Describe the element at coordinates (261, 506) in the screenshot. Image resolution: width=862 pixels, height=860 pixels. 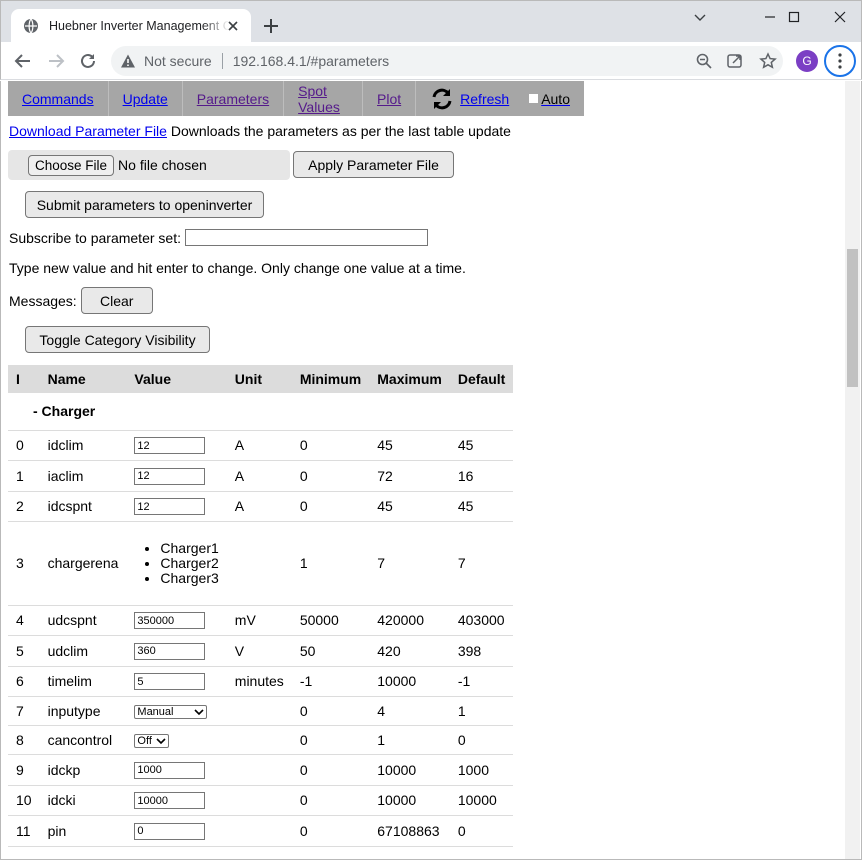
I see `table-row: 2idcspntA04545` at that location.